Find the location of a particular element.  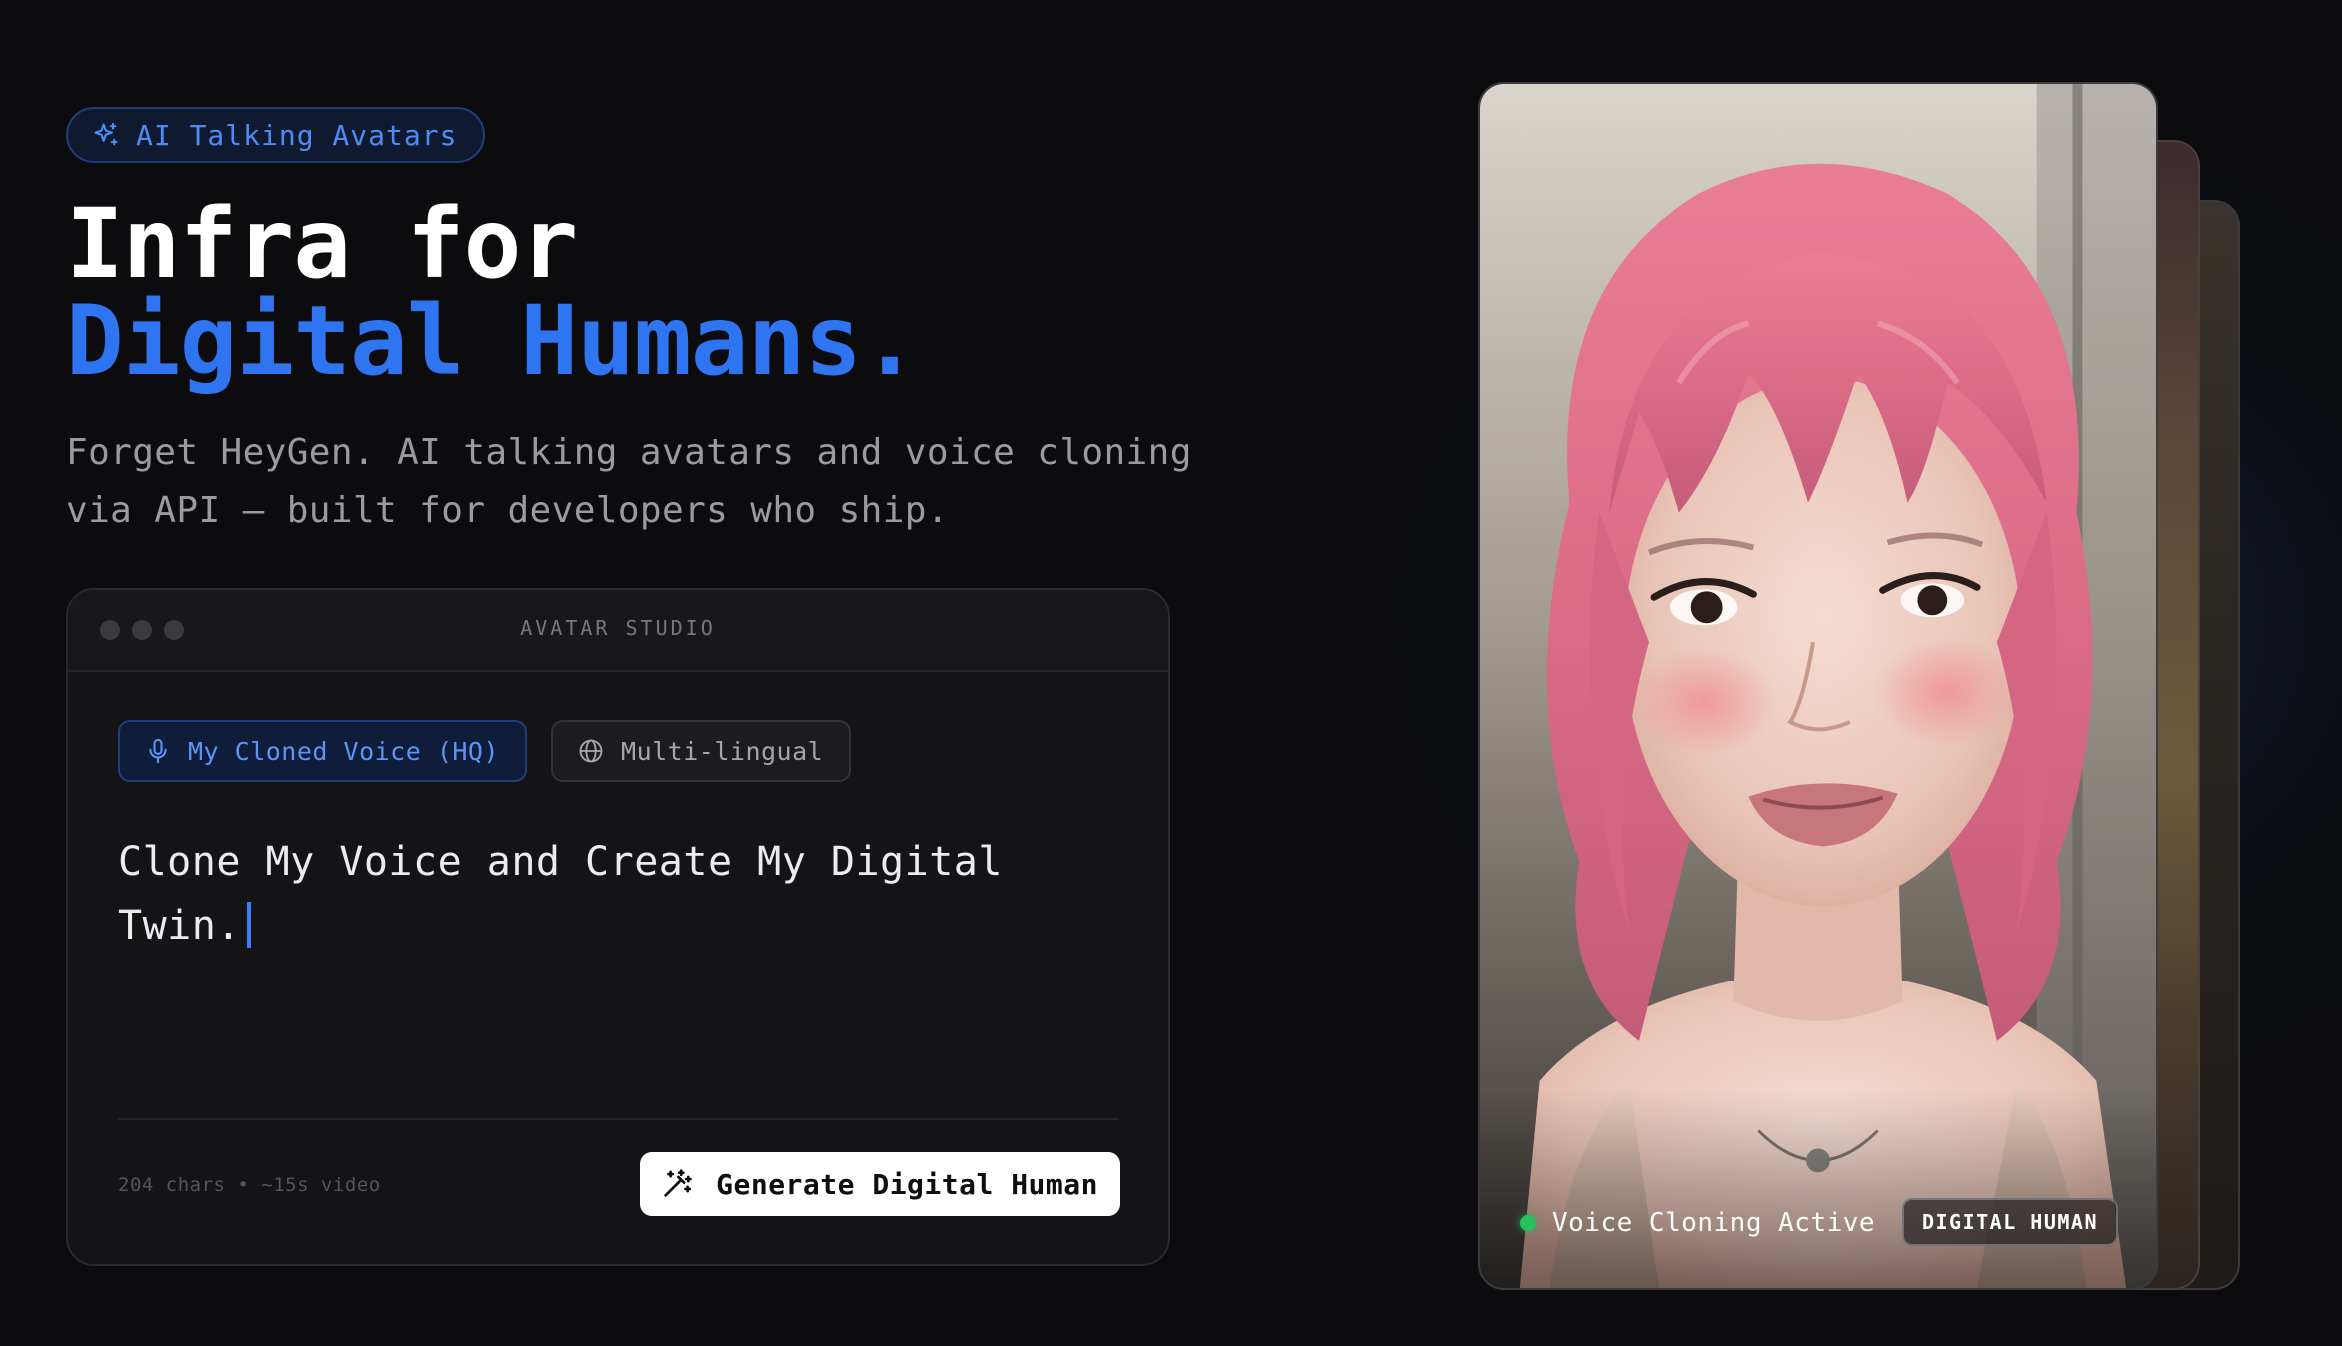

page-title-line2: Digital Humans. is located at coordinates (492, 341).